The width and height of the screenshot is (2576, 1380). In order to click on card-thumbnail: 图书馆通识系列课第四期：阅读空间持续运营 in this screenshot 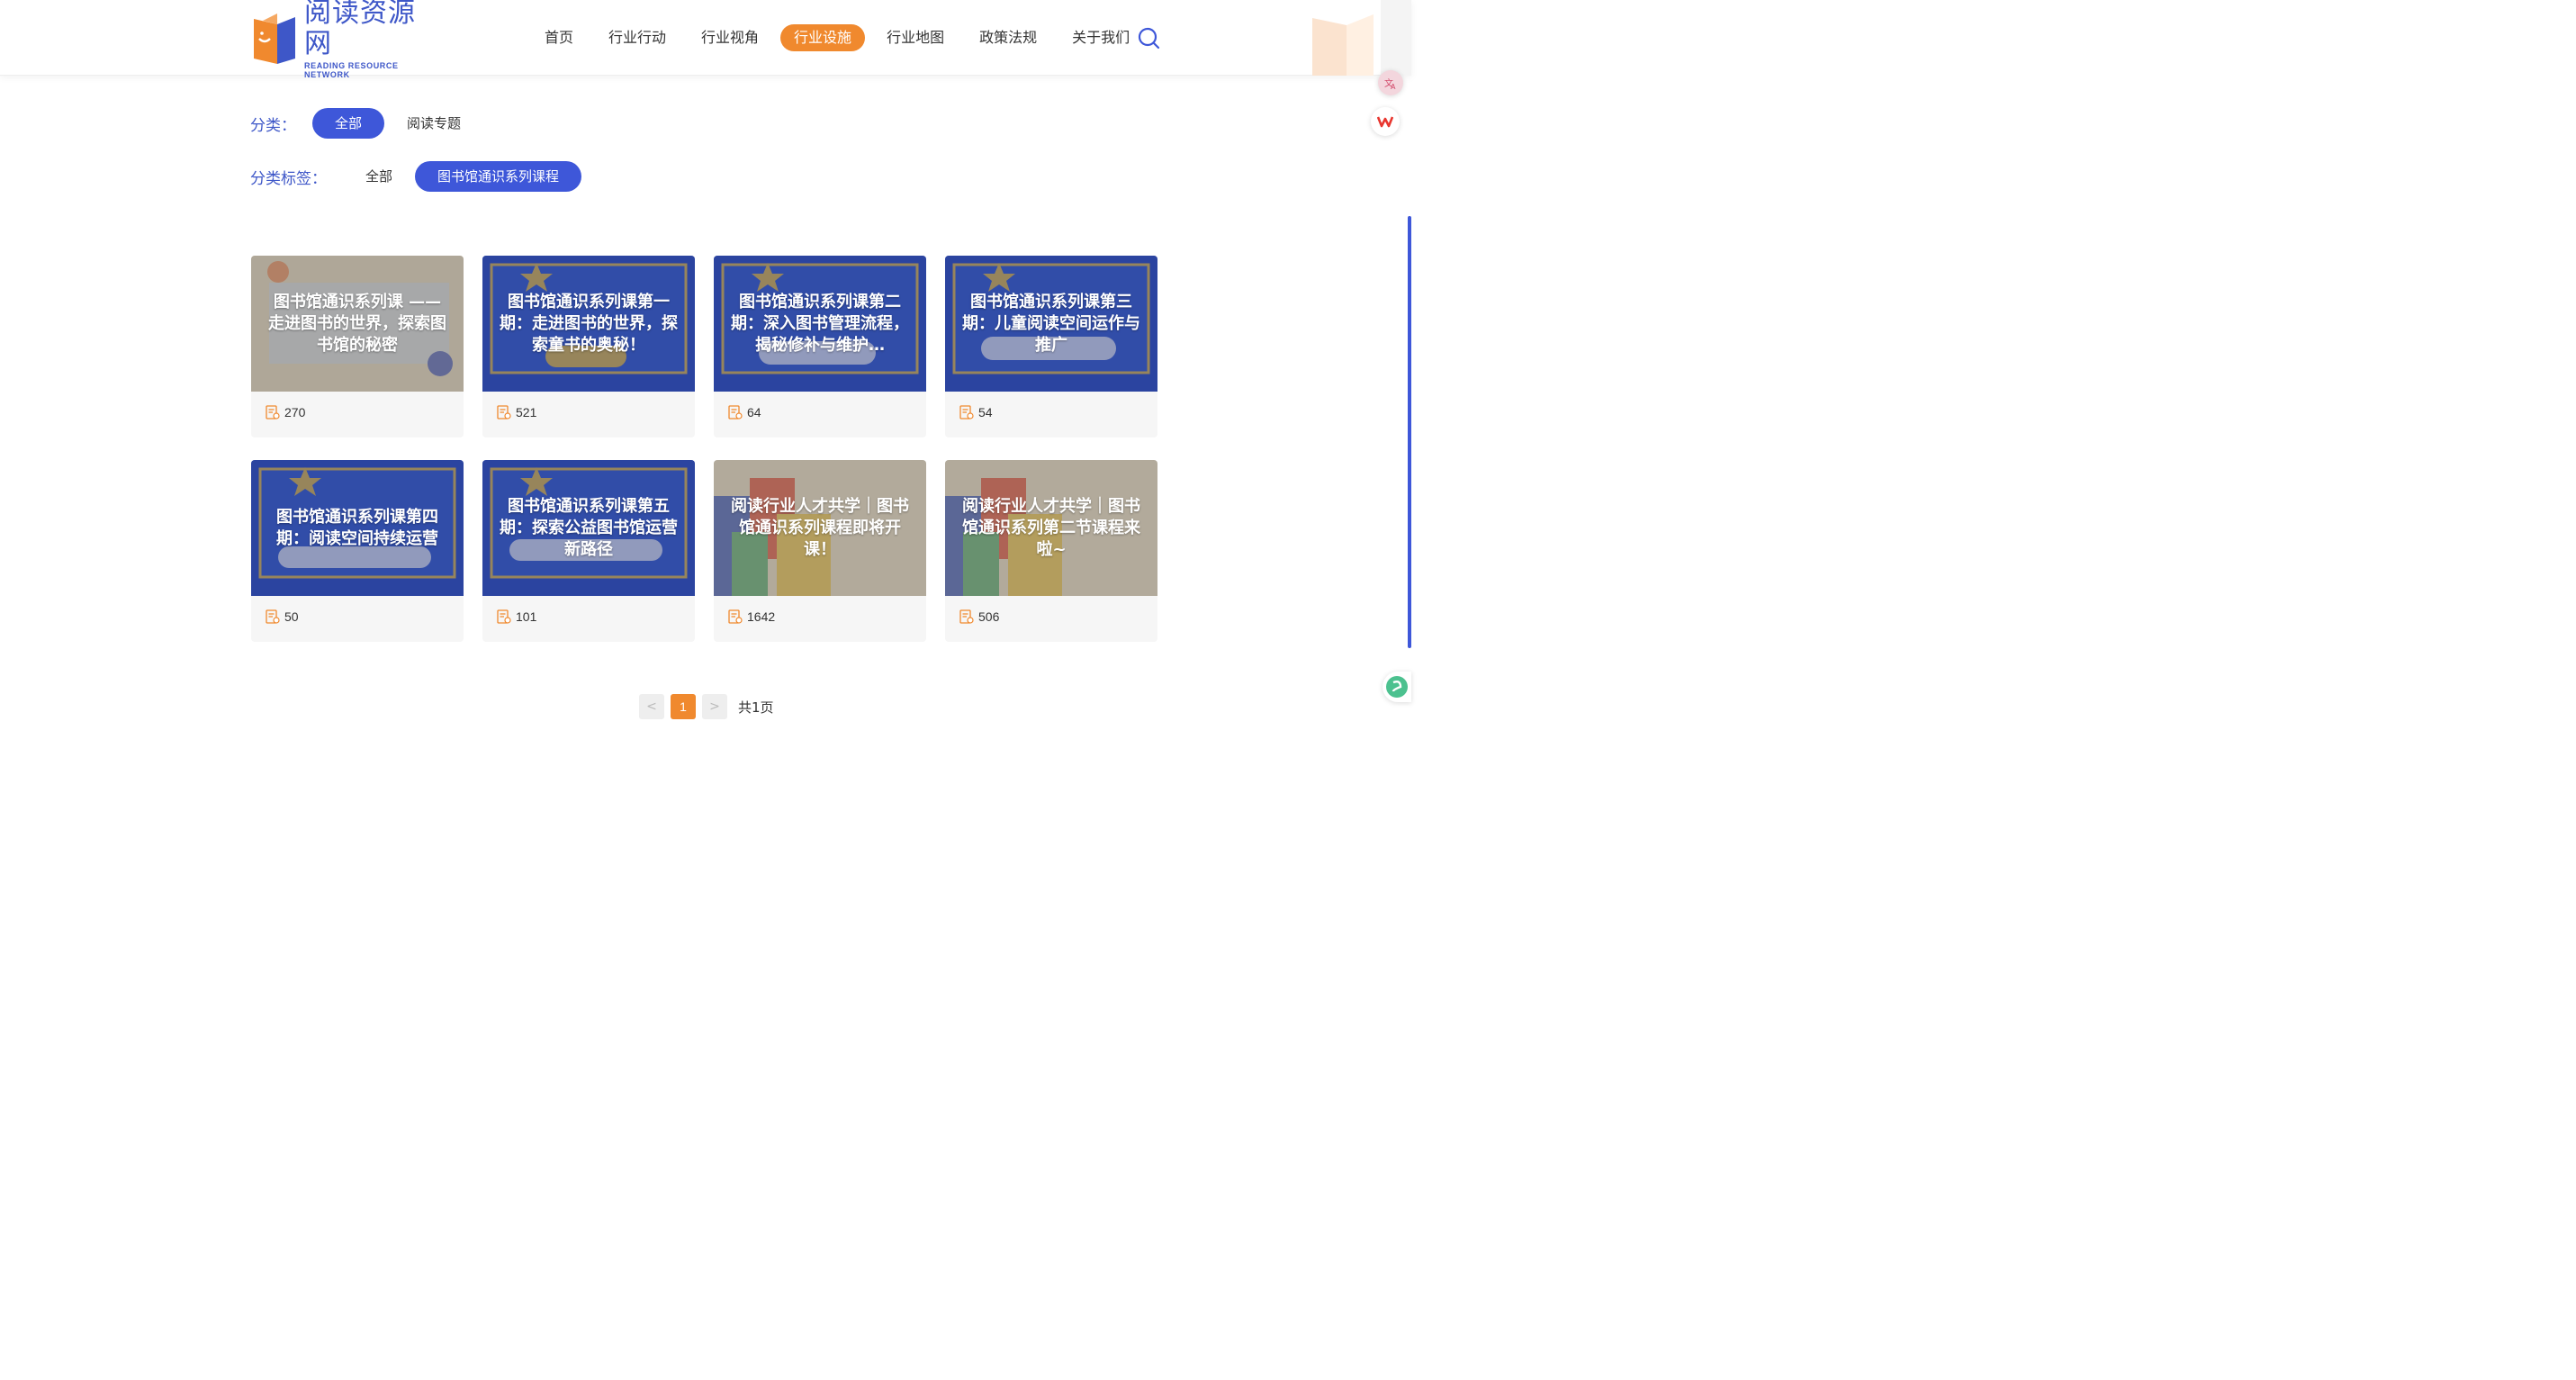, I will do `click(357, 528)`.